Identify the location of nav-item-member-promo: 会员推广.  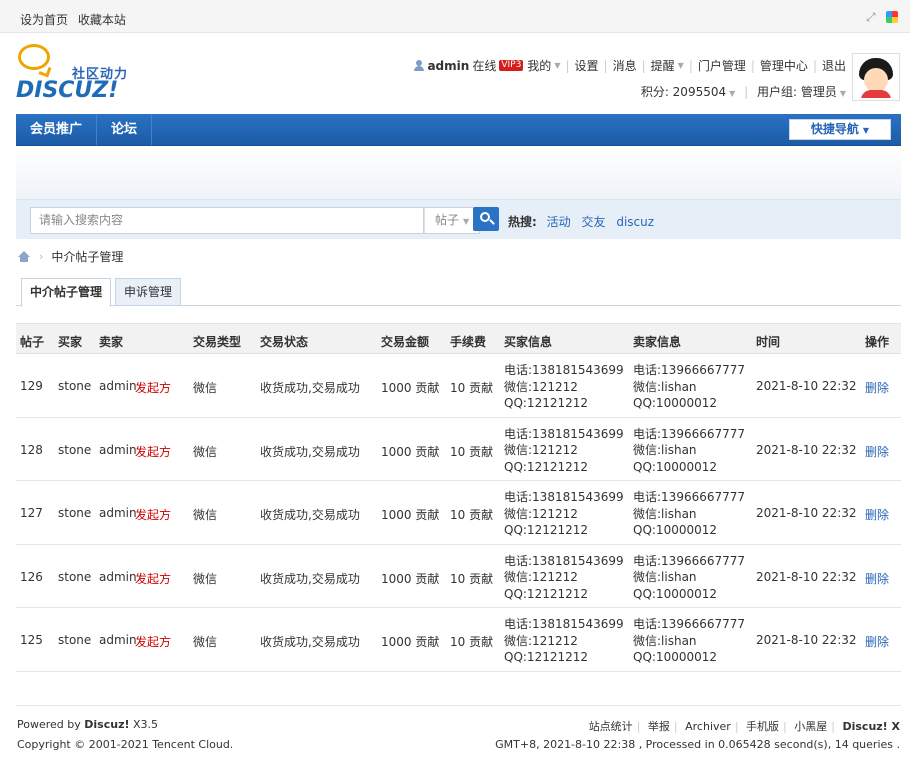
(57, 129).